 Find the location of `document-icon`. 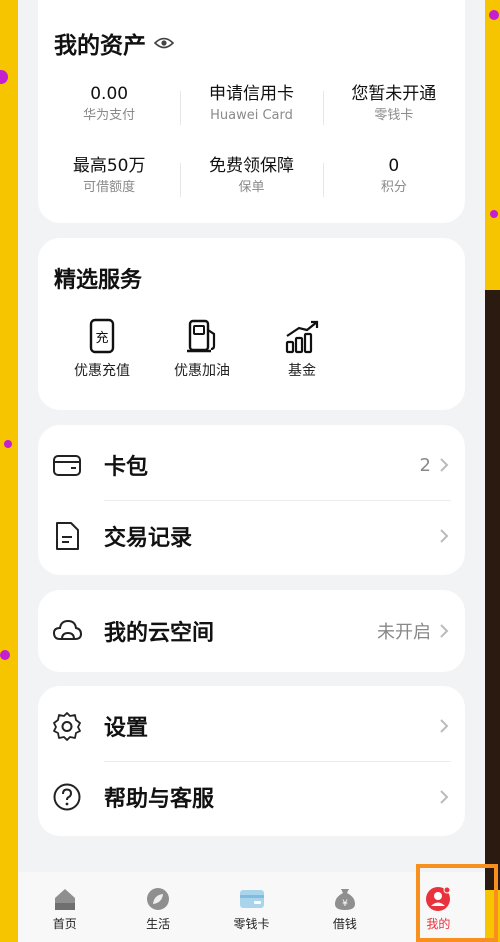

document-icon is located at coordinates (67, 536).